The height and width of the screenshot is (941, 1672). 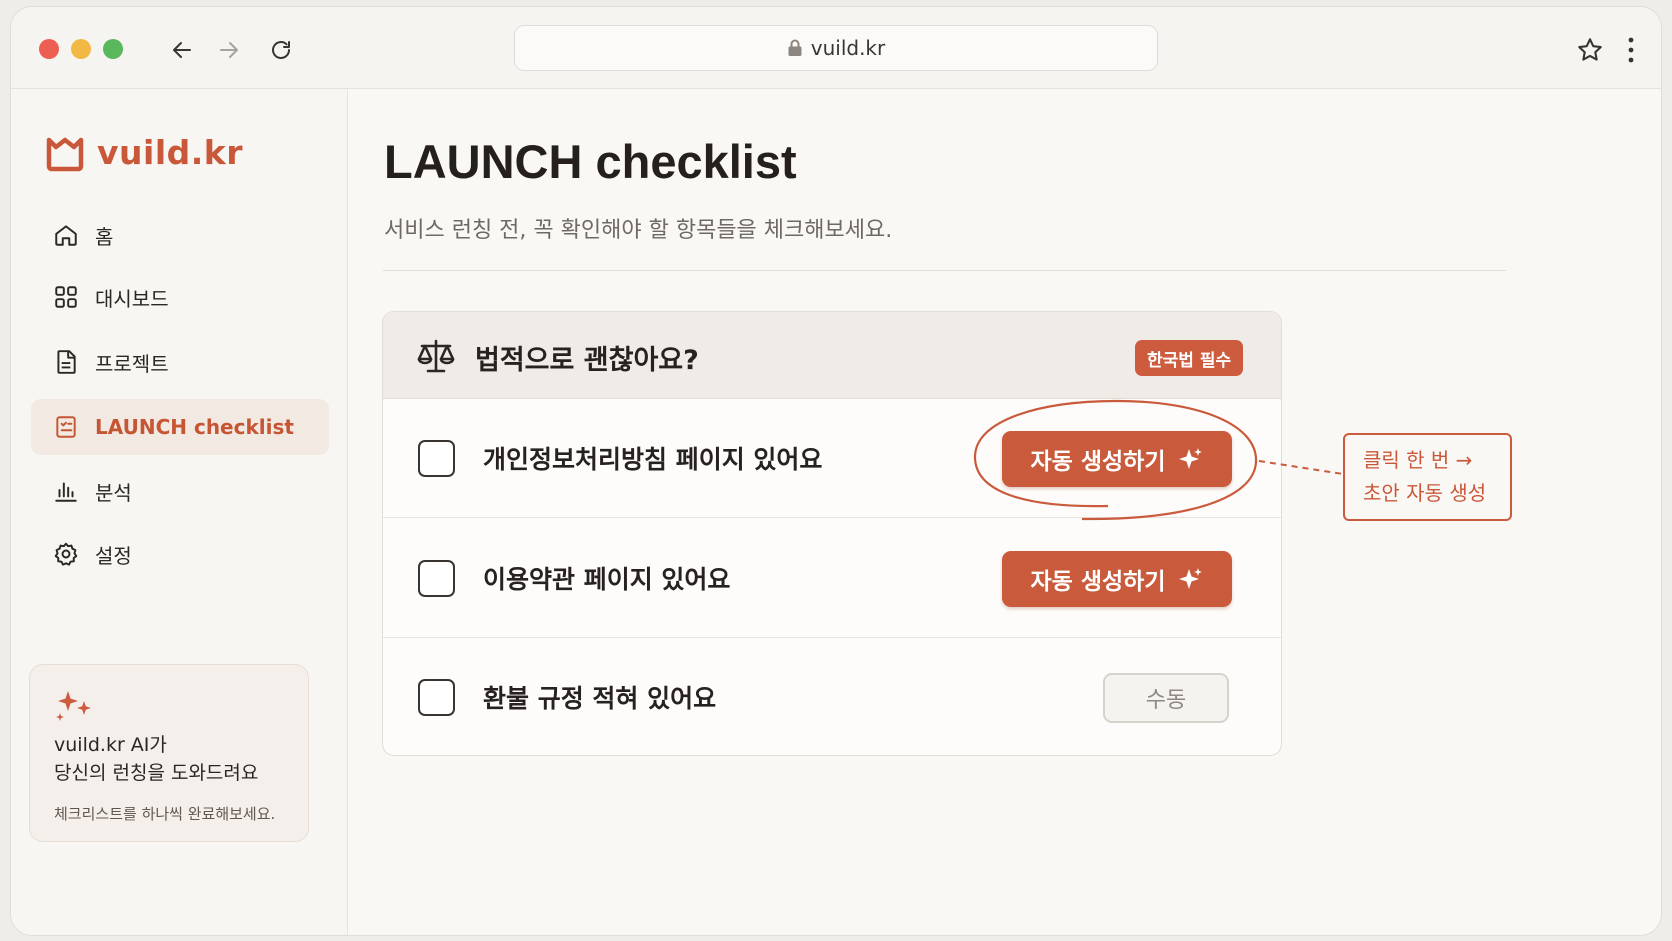 What do you see at coordinates (65, 154) in the screenshot?
I see `logo-icon` at bounding box center [65, 154].